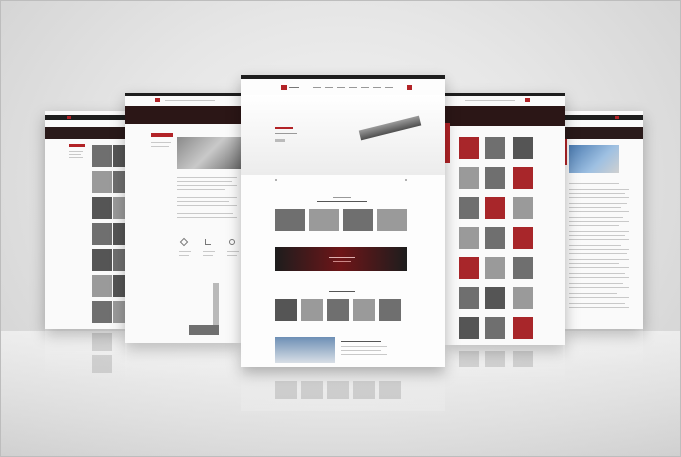 Image resolution: width=681 pixels, height=457 pixels. I want to click on left-screen, so click(184, 218).